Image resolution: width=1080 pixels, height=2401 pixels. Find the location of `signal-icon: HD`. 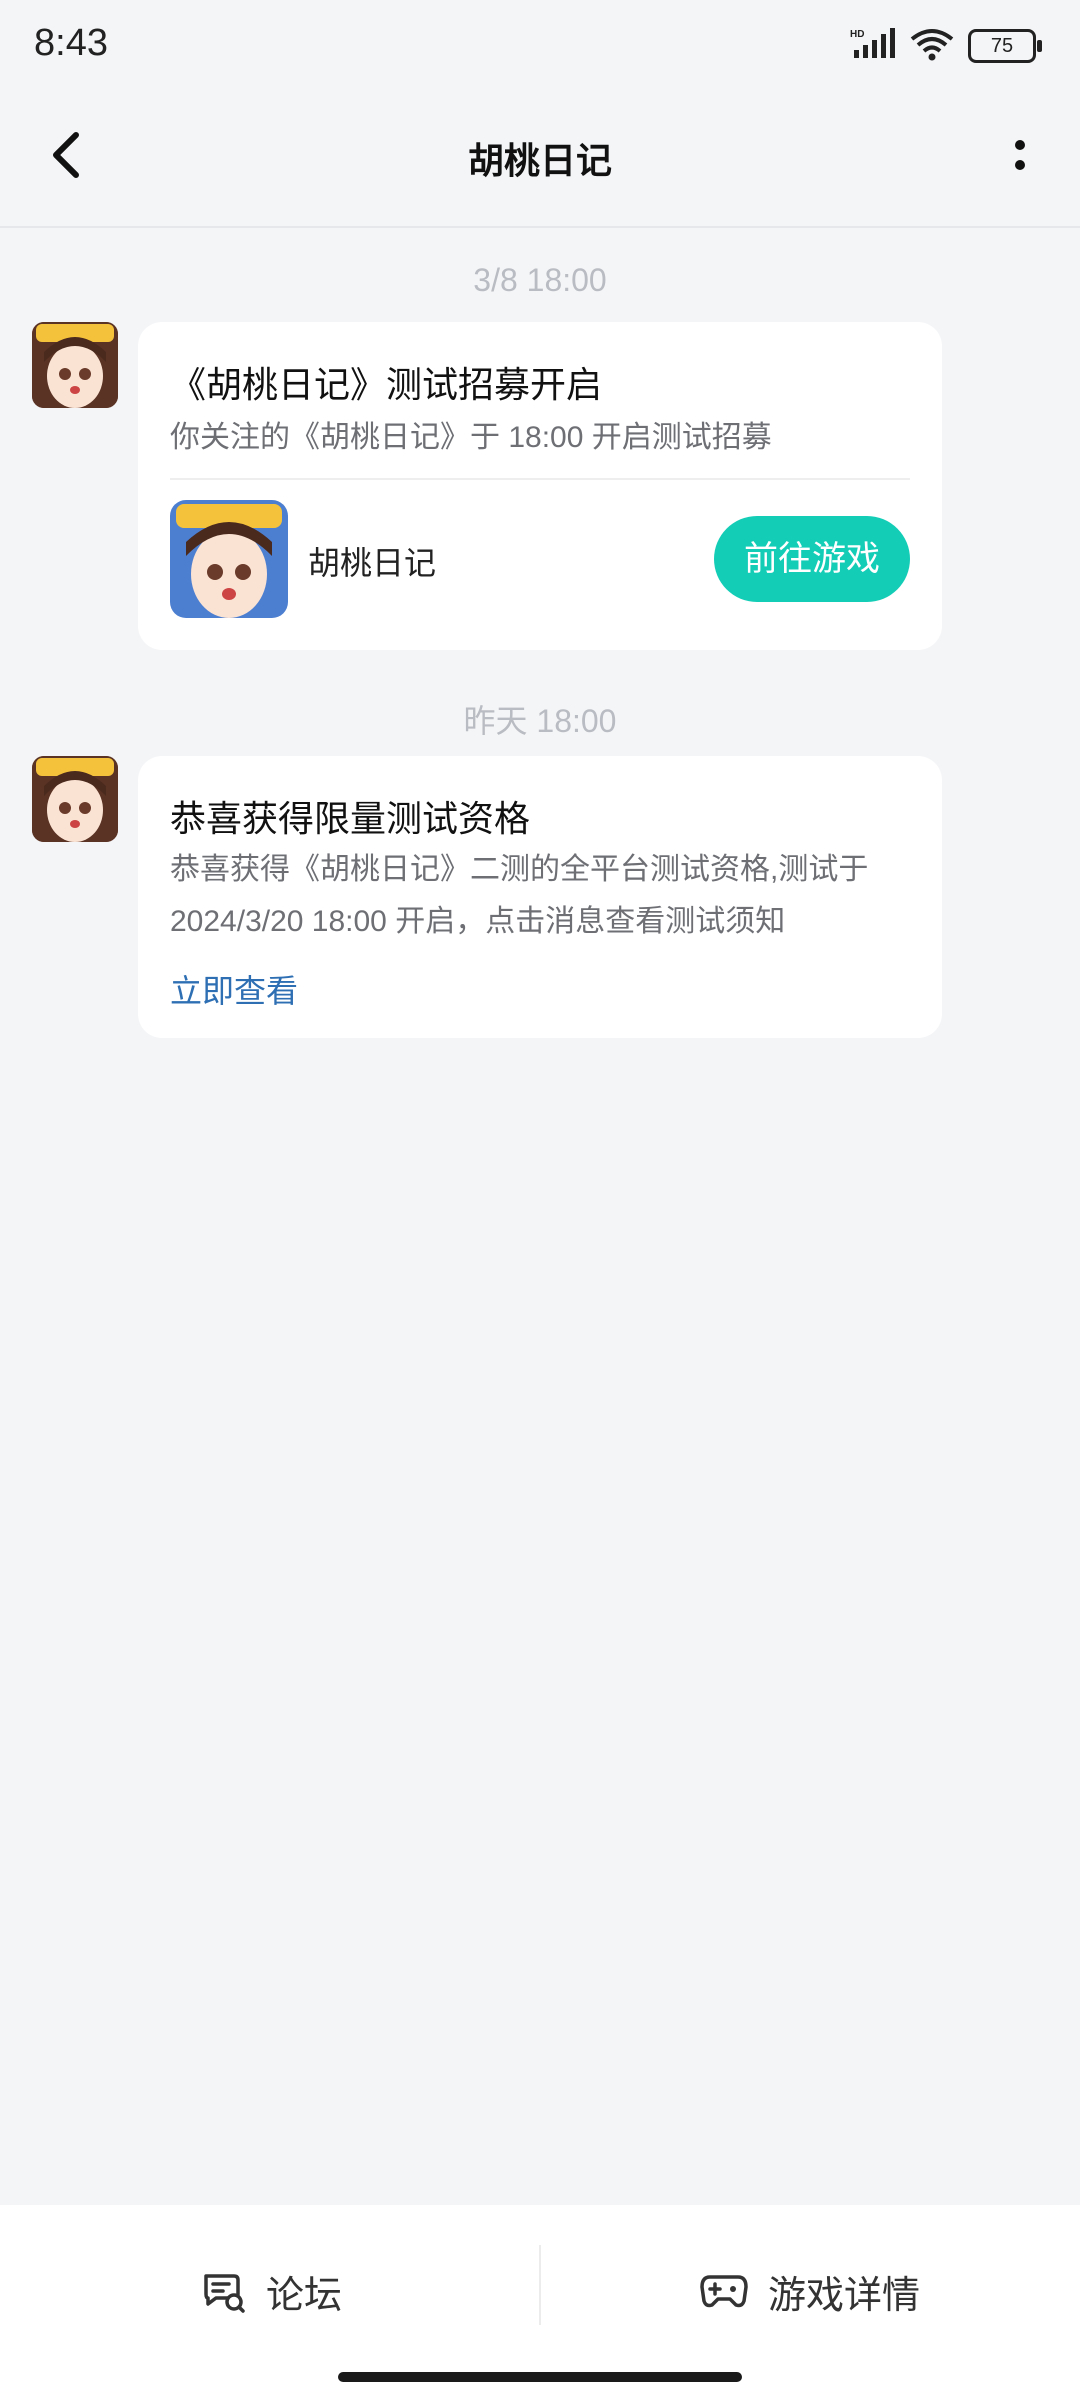

signal-icon: HD is located at coordinates (873, 46).